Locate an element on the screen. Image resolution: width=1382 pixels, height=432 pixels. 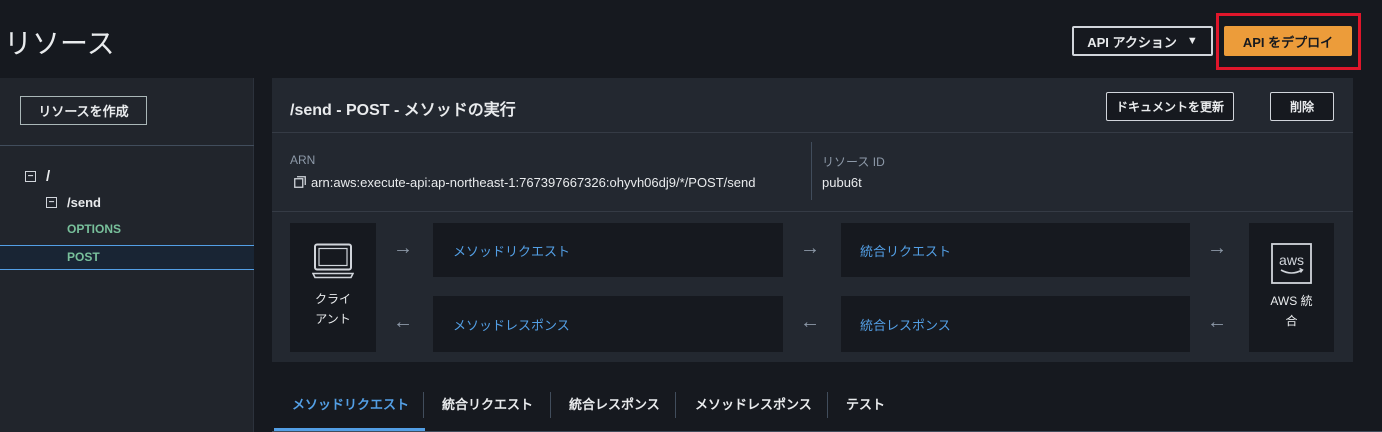
resource-id-label: リソース ID is located at coordinates (853, 162).